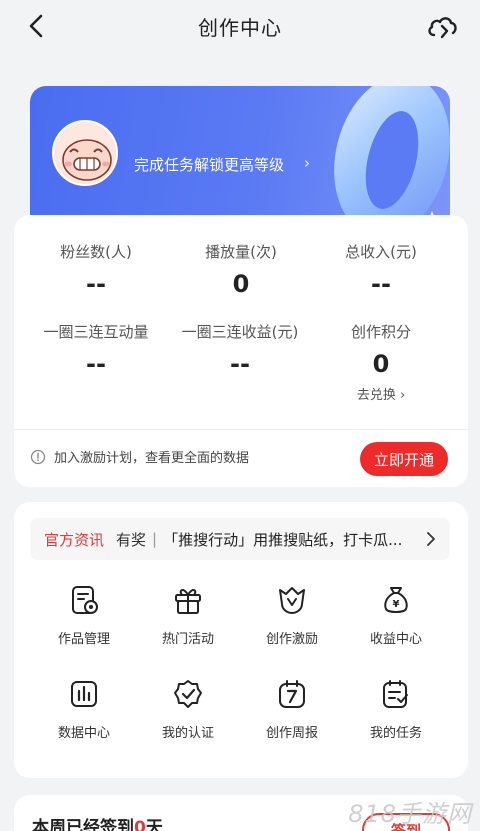 The image size is (480, 831). I want to click on bar-chart-icon, so click(84, 694).